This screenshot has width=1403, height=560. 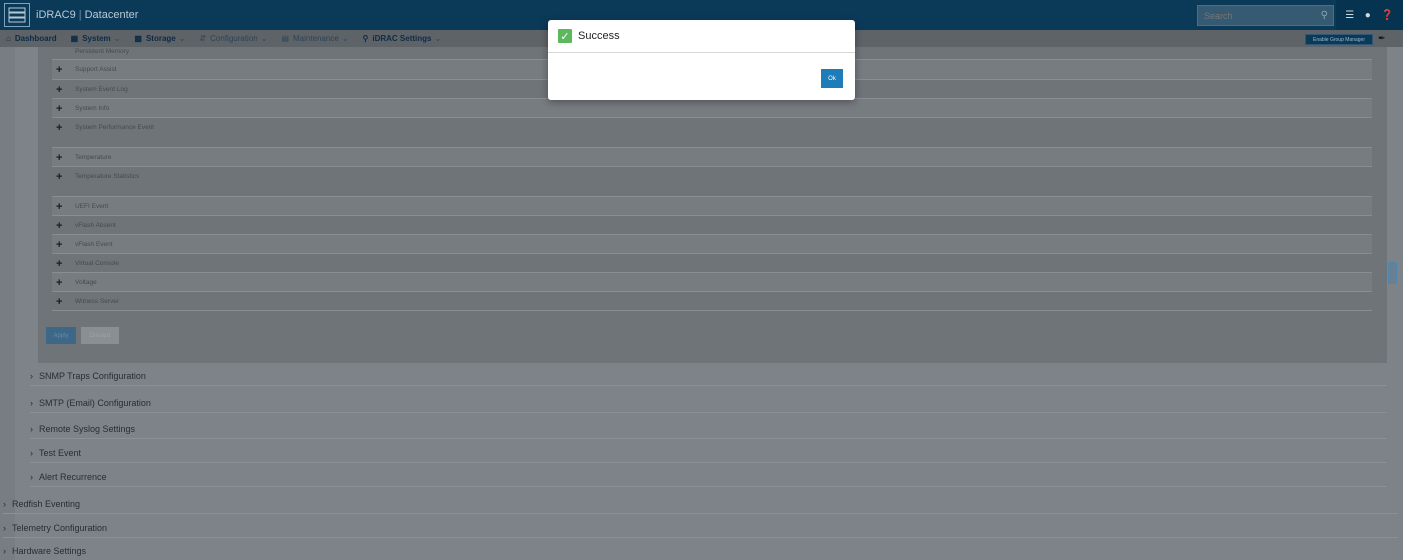 I want to click on dialog-title: Success, so click(x=599, y=36).